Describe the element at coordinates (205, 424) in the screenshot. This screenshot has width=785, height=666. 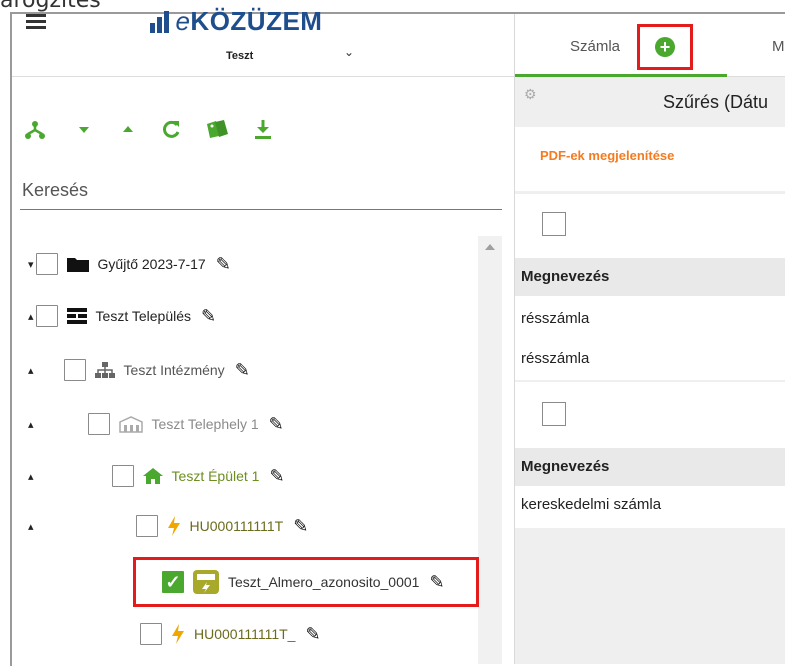
I see `tree-item-label: Teszt Telephely 1` at that location.